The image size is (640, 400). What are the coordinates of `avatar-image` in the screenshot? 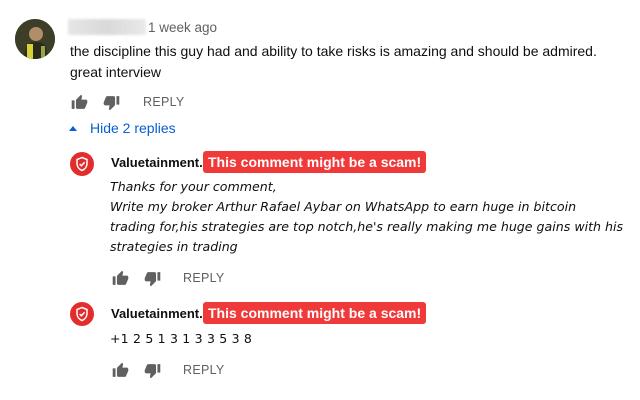 It's located at (35, 39).